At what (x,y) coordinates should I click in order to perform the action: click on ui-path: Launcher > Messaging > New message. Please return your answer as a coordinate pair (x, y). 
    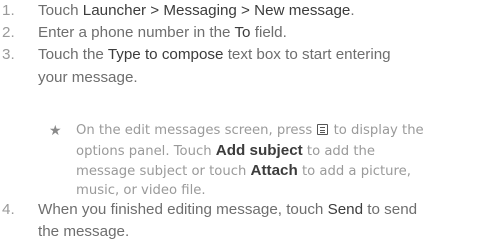
    Looking at the image, I should click on (216, 10).